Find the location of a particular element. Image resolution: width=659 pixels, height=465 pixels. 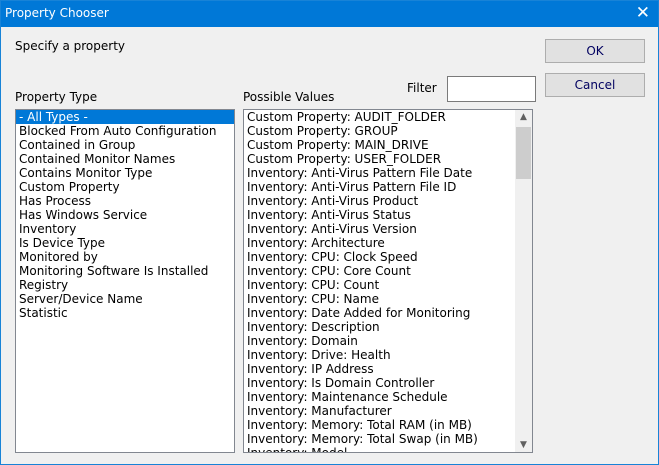

list-item: Inventory: Is Domain Controller is located at coordinates (388, 383).